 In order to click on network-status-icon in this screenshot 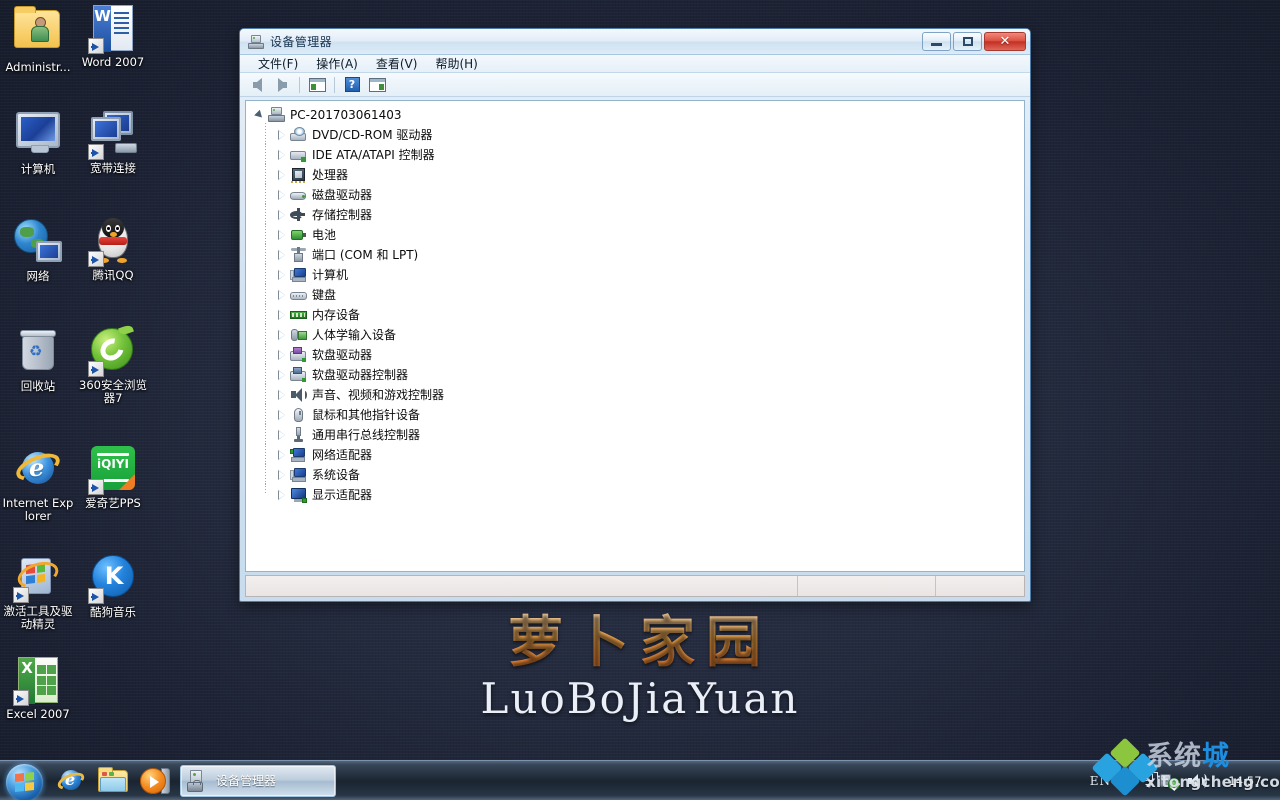, I will do `click(1170, 781)`.